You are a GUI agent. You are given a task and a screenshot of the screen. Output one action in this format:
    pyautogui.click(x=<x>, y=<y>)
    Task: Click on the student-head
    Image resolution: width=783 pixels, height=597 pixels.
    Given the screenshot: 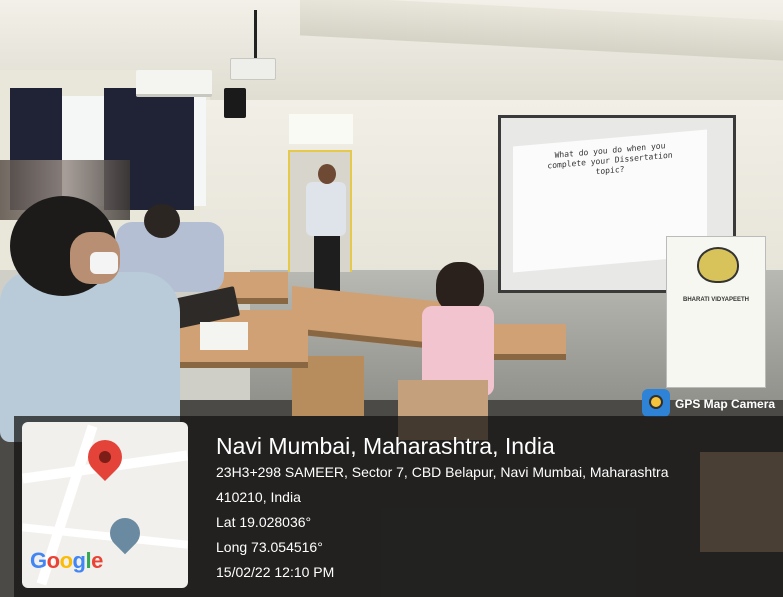 What is the action you would take?
    pyautogui.click(x=162, y=221)
    